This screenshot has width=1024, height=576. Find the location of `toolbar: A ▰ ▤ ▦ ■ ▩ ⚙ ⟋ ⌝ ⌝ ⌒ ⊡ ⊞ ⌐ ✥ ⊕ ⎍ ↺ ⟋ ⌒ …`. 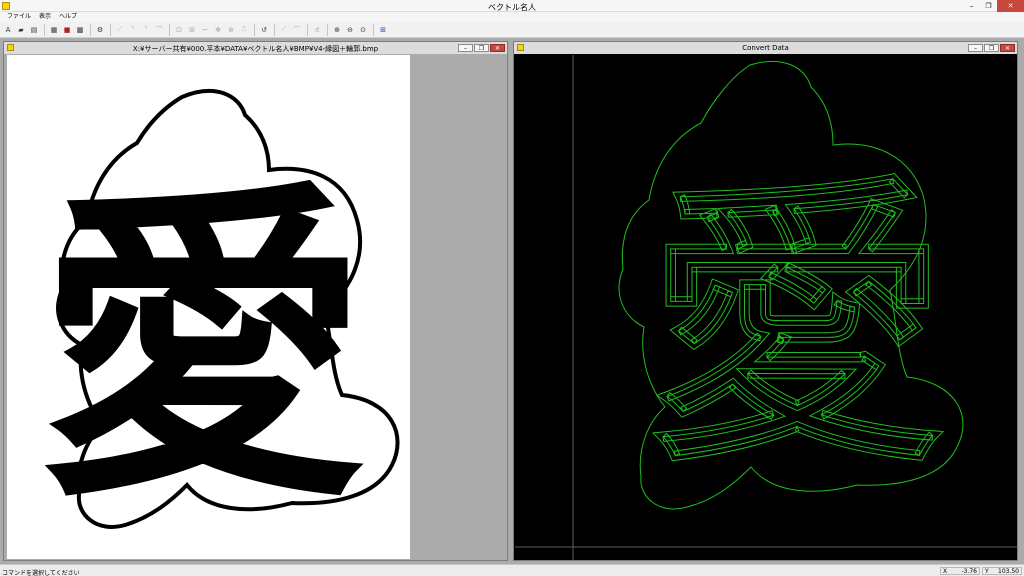

toolbar: A ▰ ▤ ▦ ■ ▩ ⚙ ⟋ ⌝ ⌝ ⌒ ⊡ ⊞ ⌐ ✥ ⊕ ⎍ ↺ ⟋ ⌒ … is located at coordinates (512, 30).